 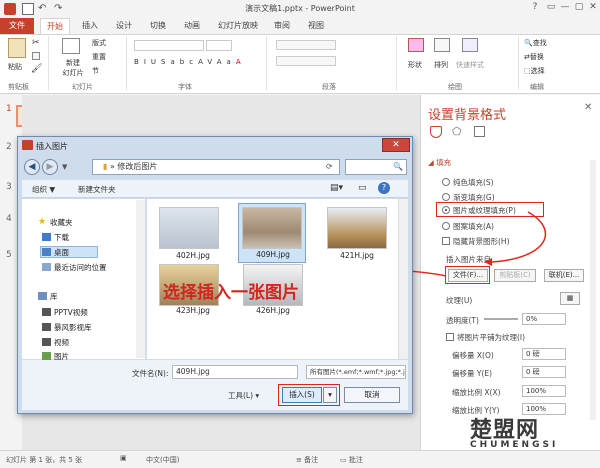 What do you see at coordinates (355, 460) in the screenshot?
I see `comments-label: 批注` at bounding box center [355, 460].